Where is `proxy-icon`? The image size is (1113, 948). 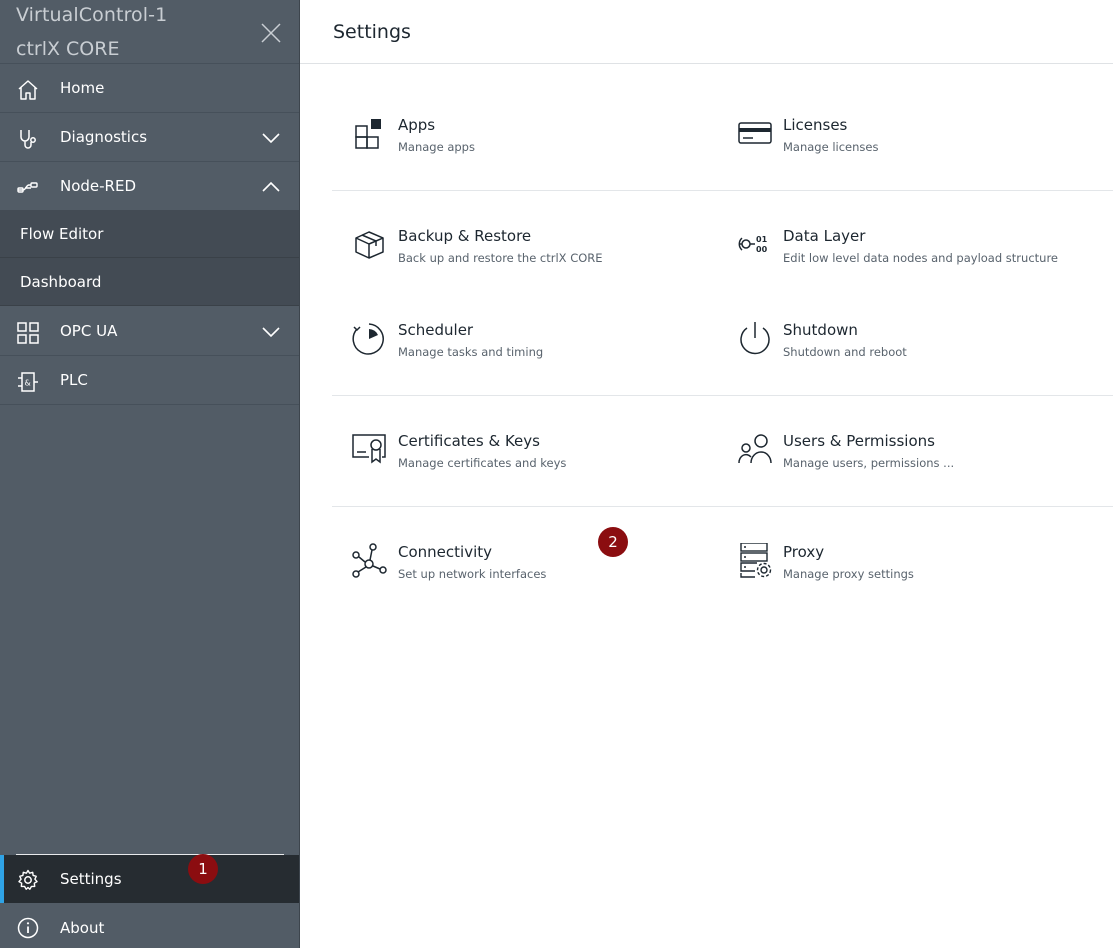
proxy-icon is located at coordinates (756, 560).